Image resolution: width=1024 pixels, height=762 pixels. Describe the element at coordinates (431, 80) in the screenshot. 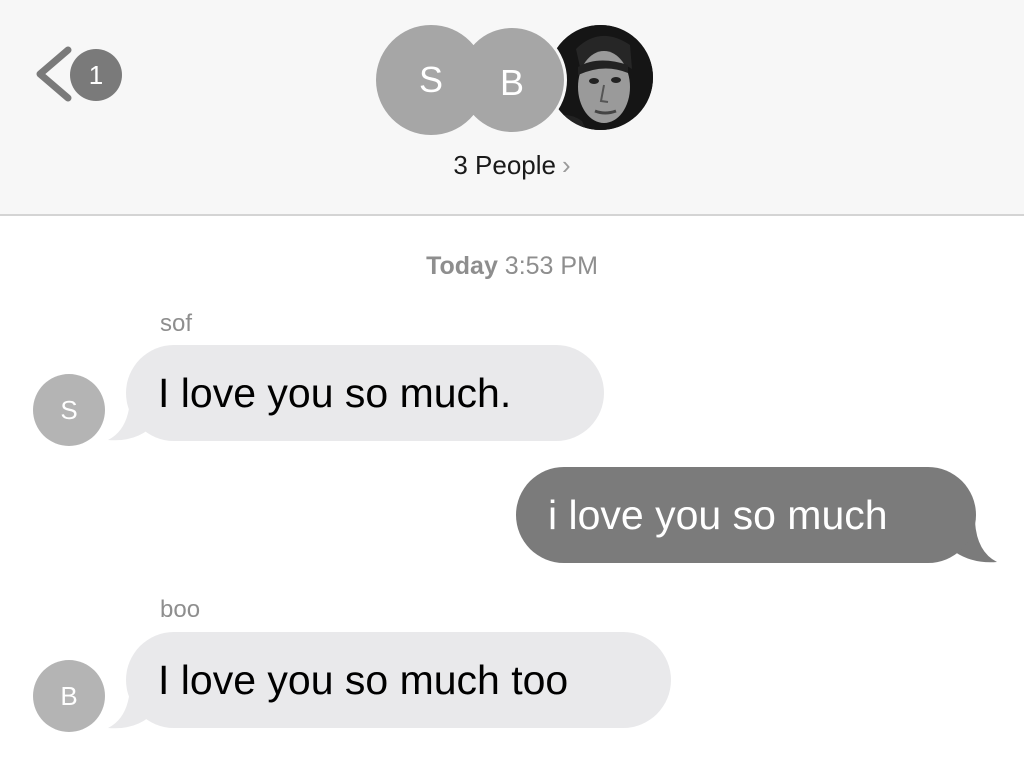

I see `participant-avatar-s: S` at that location.